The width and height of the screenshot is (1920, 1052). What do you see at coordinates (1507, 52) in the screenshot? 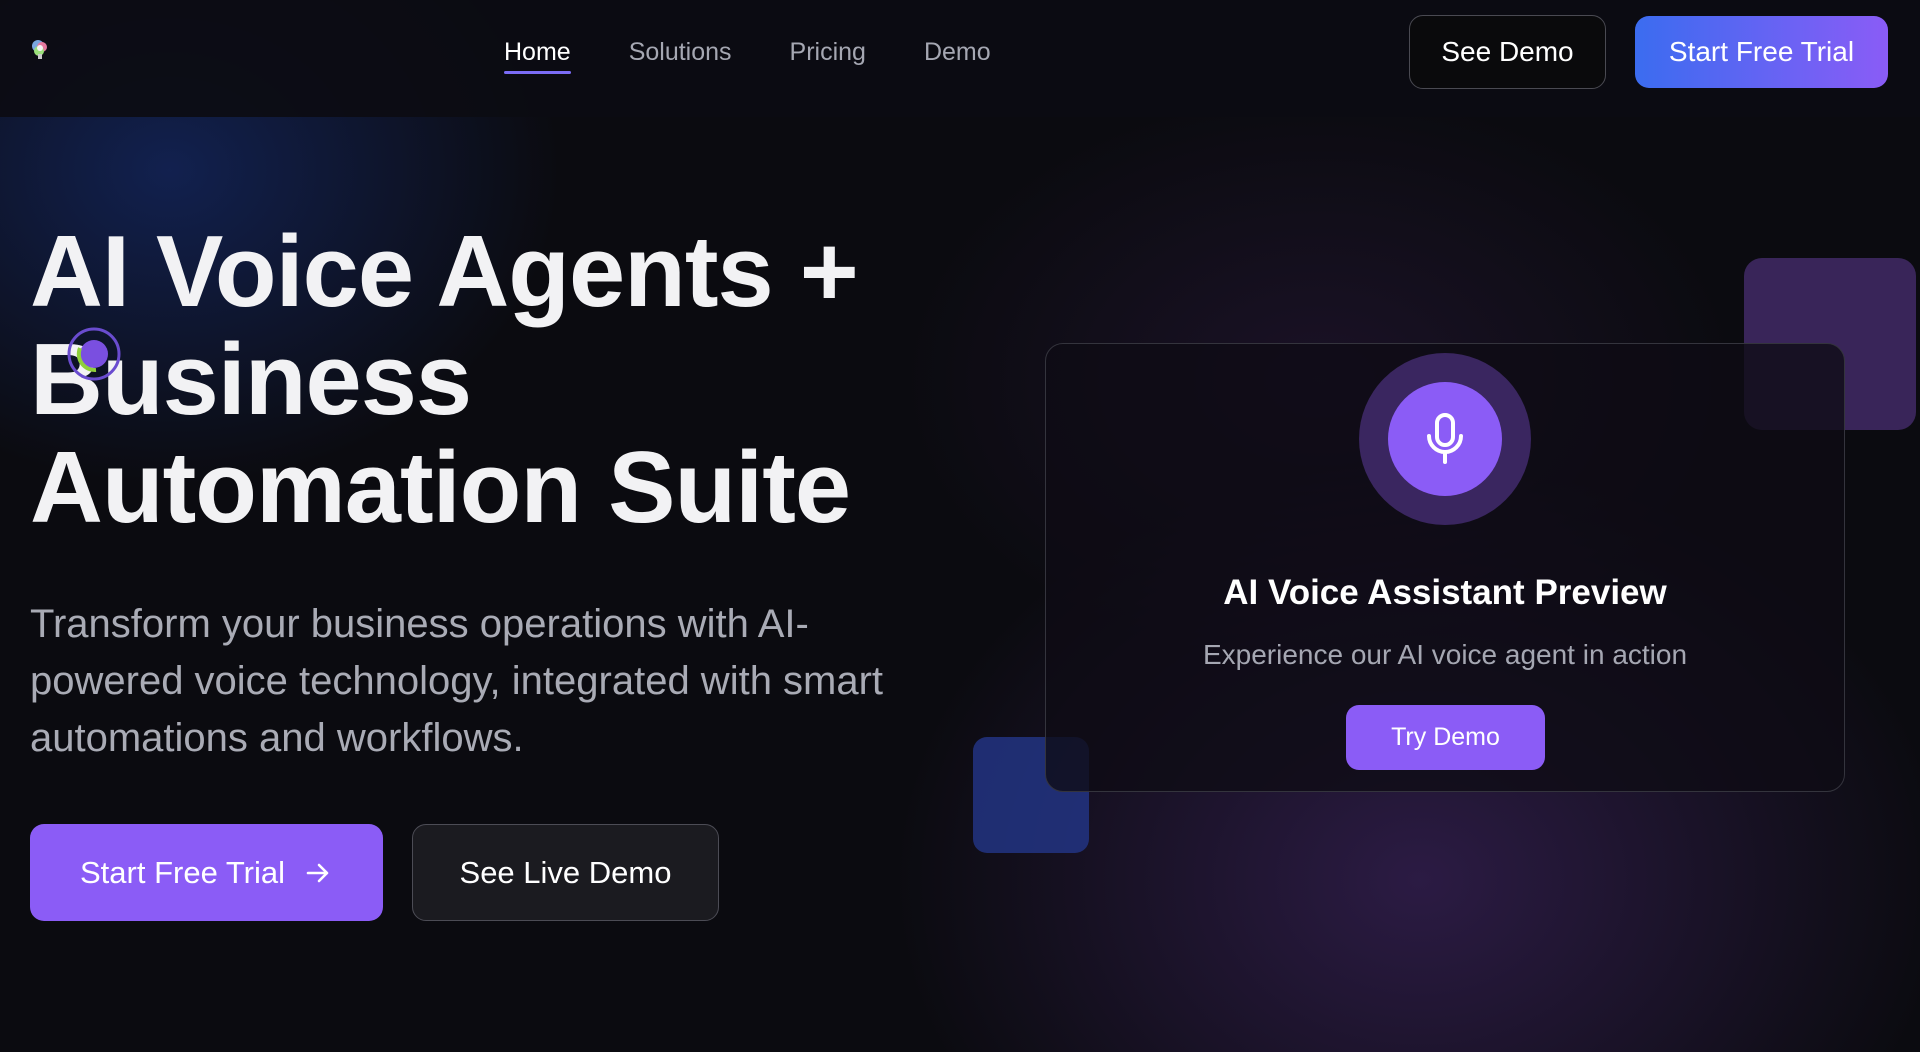
I see `see-demo-button: See Demo` at bounding box center [1507, 52].